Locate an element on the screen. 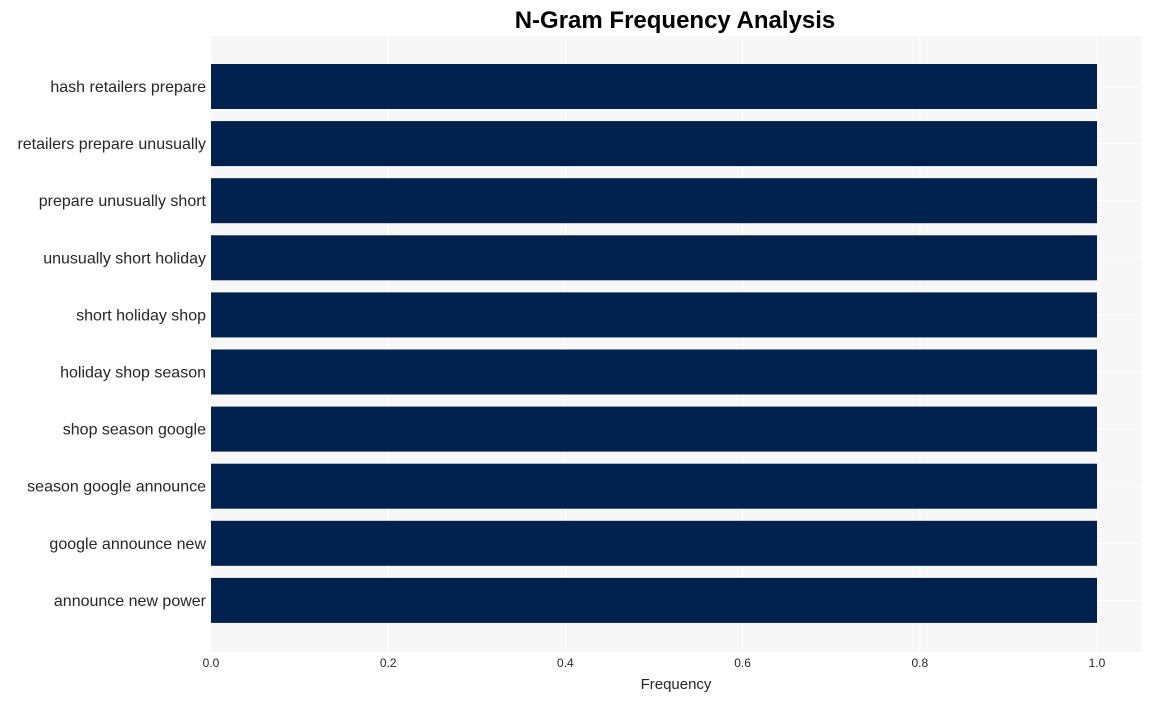 The width and height of the screenshot is (1150, 701). x-tick-label: 0.8 is located at coordinates (919, 663).